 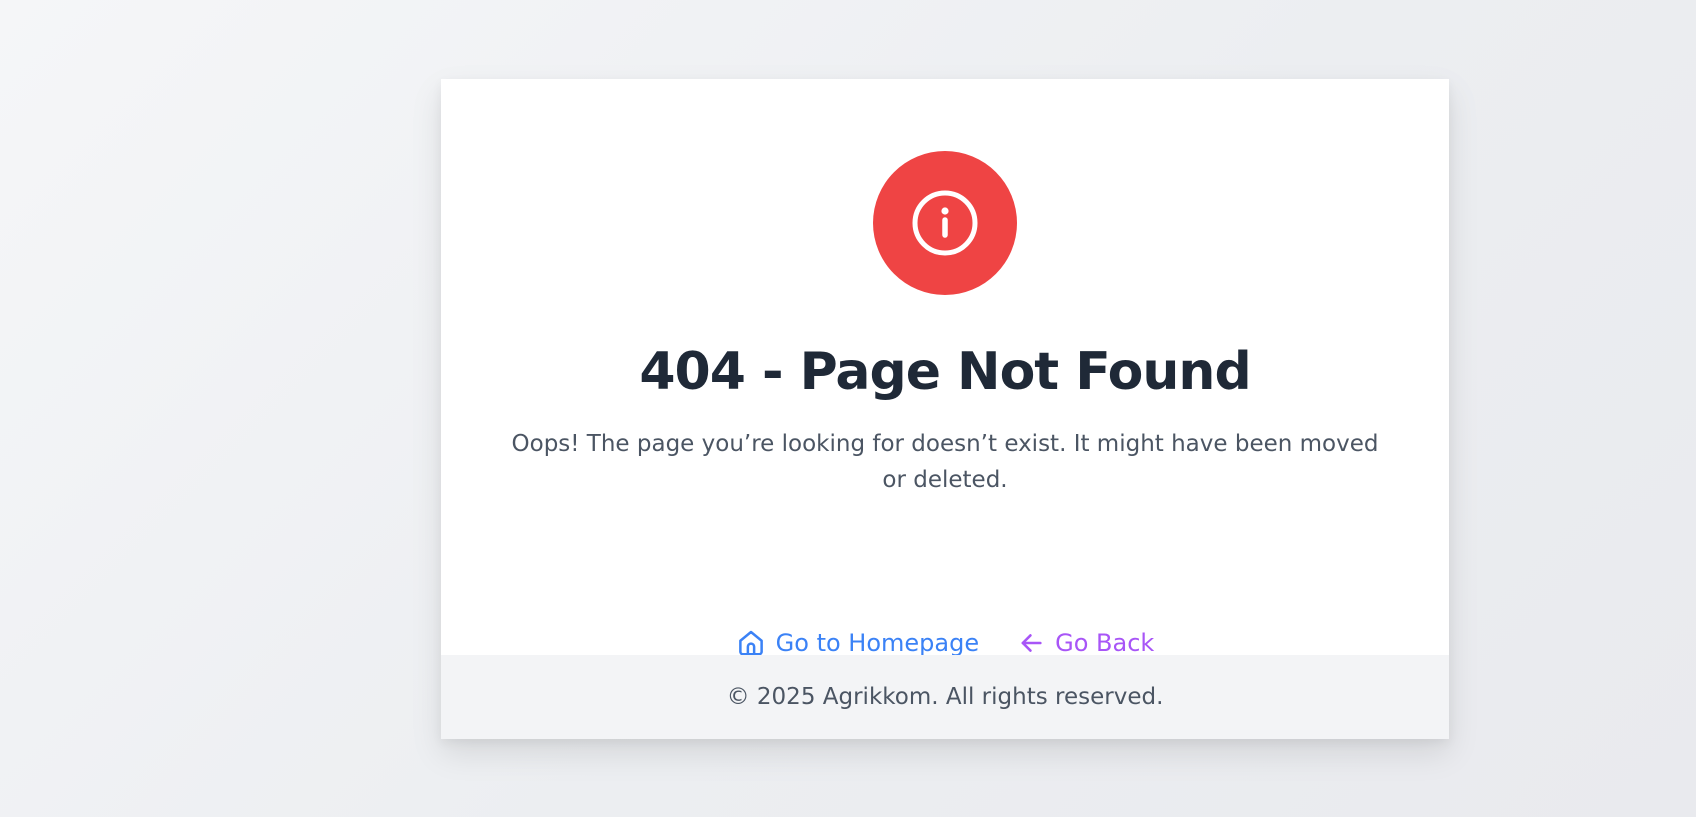 What do you see at coordinates (1031, 643) in the screenshot?
I see `arrow-left-icon` at bounding box center [1031, 643].